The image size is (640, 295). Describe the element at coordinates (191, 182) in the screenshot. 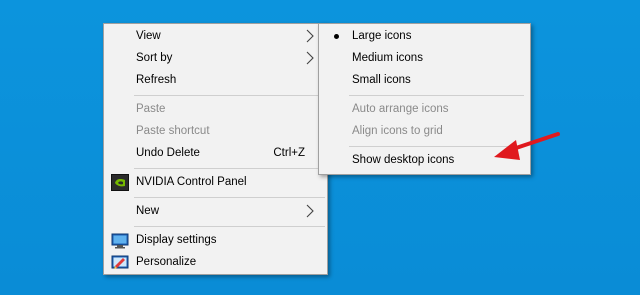

I see `menu-item-nvidia-label: NVIDIA Control Panel` at that location.